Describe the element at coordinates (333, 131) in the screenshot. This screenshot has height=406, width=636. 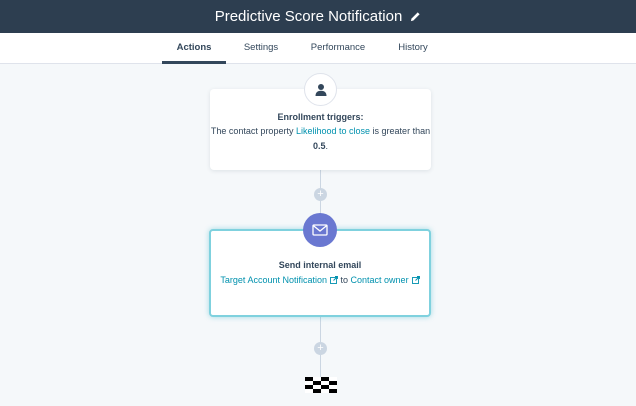
I see `property-link: Likelihood to close` at that location.